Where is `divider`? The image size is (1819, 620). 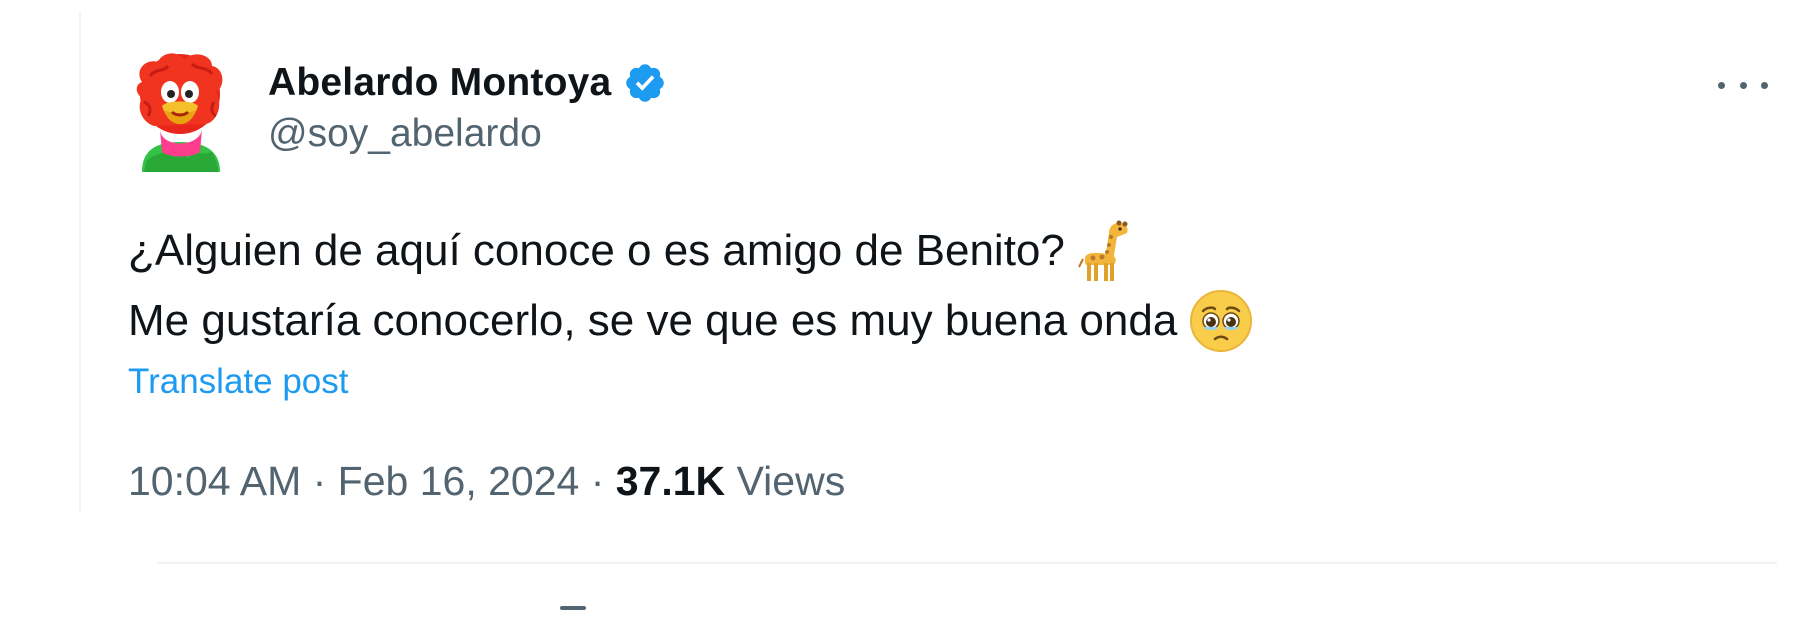
divider is located at coordinates (967, 563).